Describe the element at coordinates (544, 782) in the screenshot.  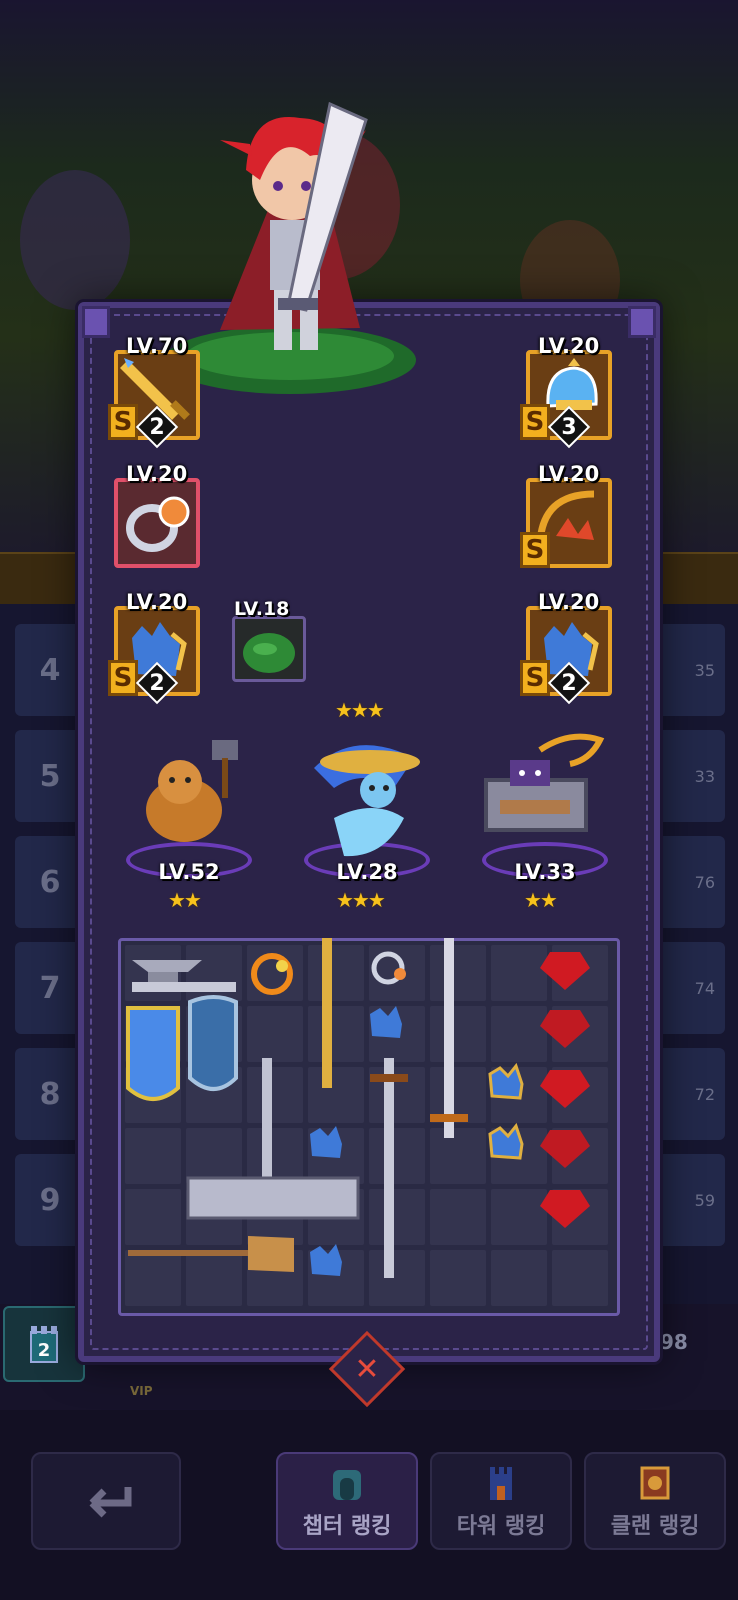
I see `robot-companion-icon` at that location.